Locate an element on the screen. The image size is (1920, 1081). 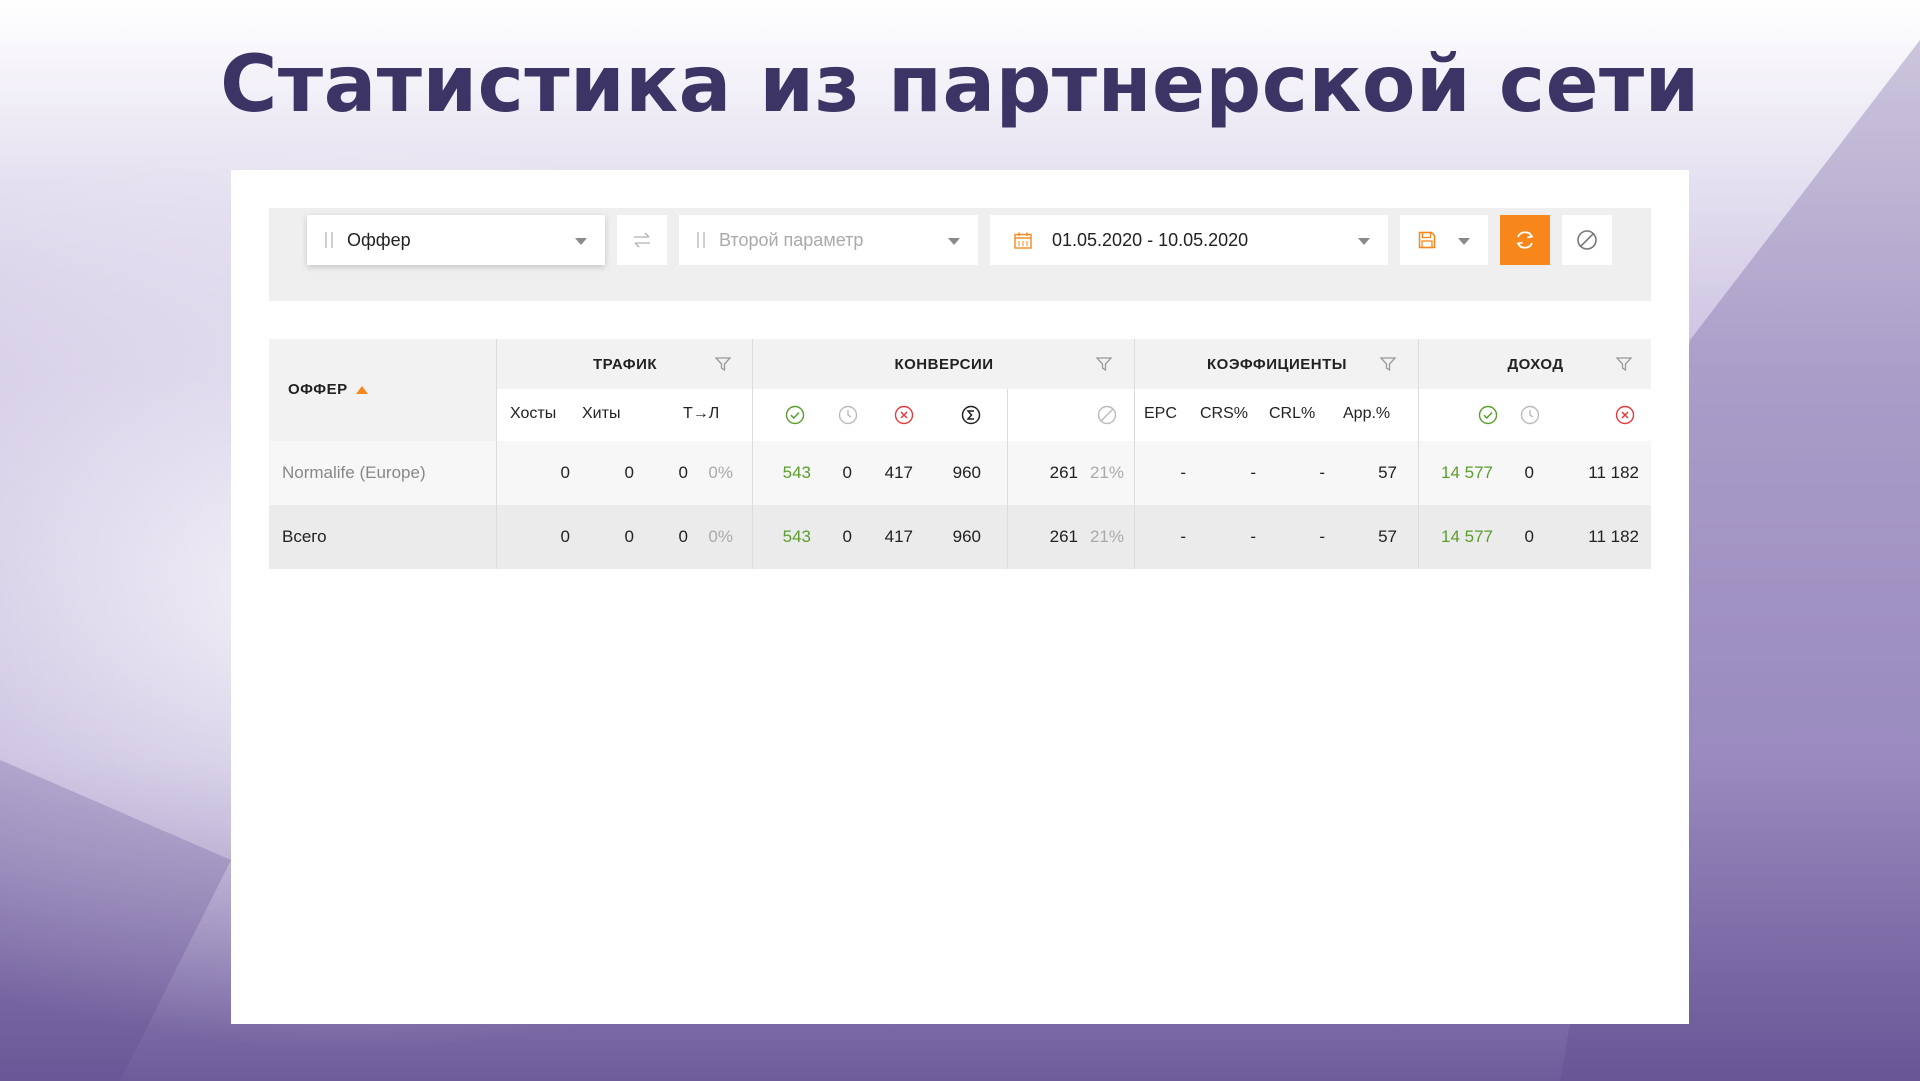
reset-button is located at coordinates (1587, 240).